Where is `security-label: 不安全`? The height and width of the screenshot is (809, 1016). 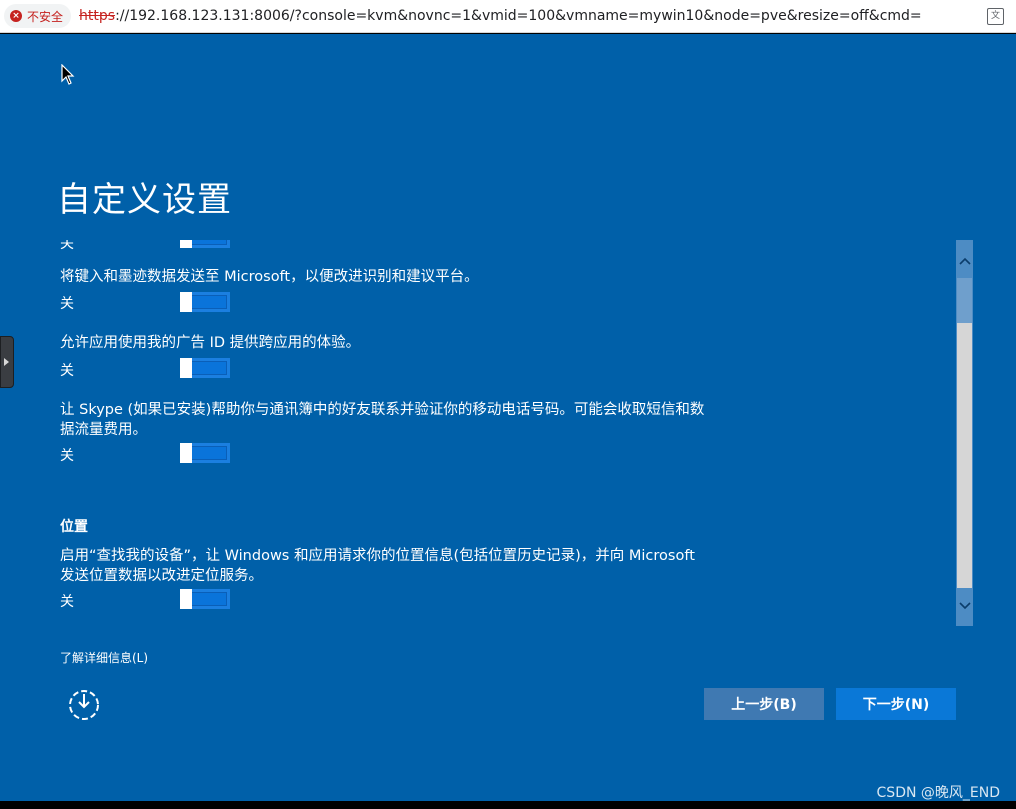 security-label: 不安全 is located at coordinates (45, 16).